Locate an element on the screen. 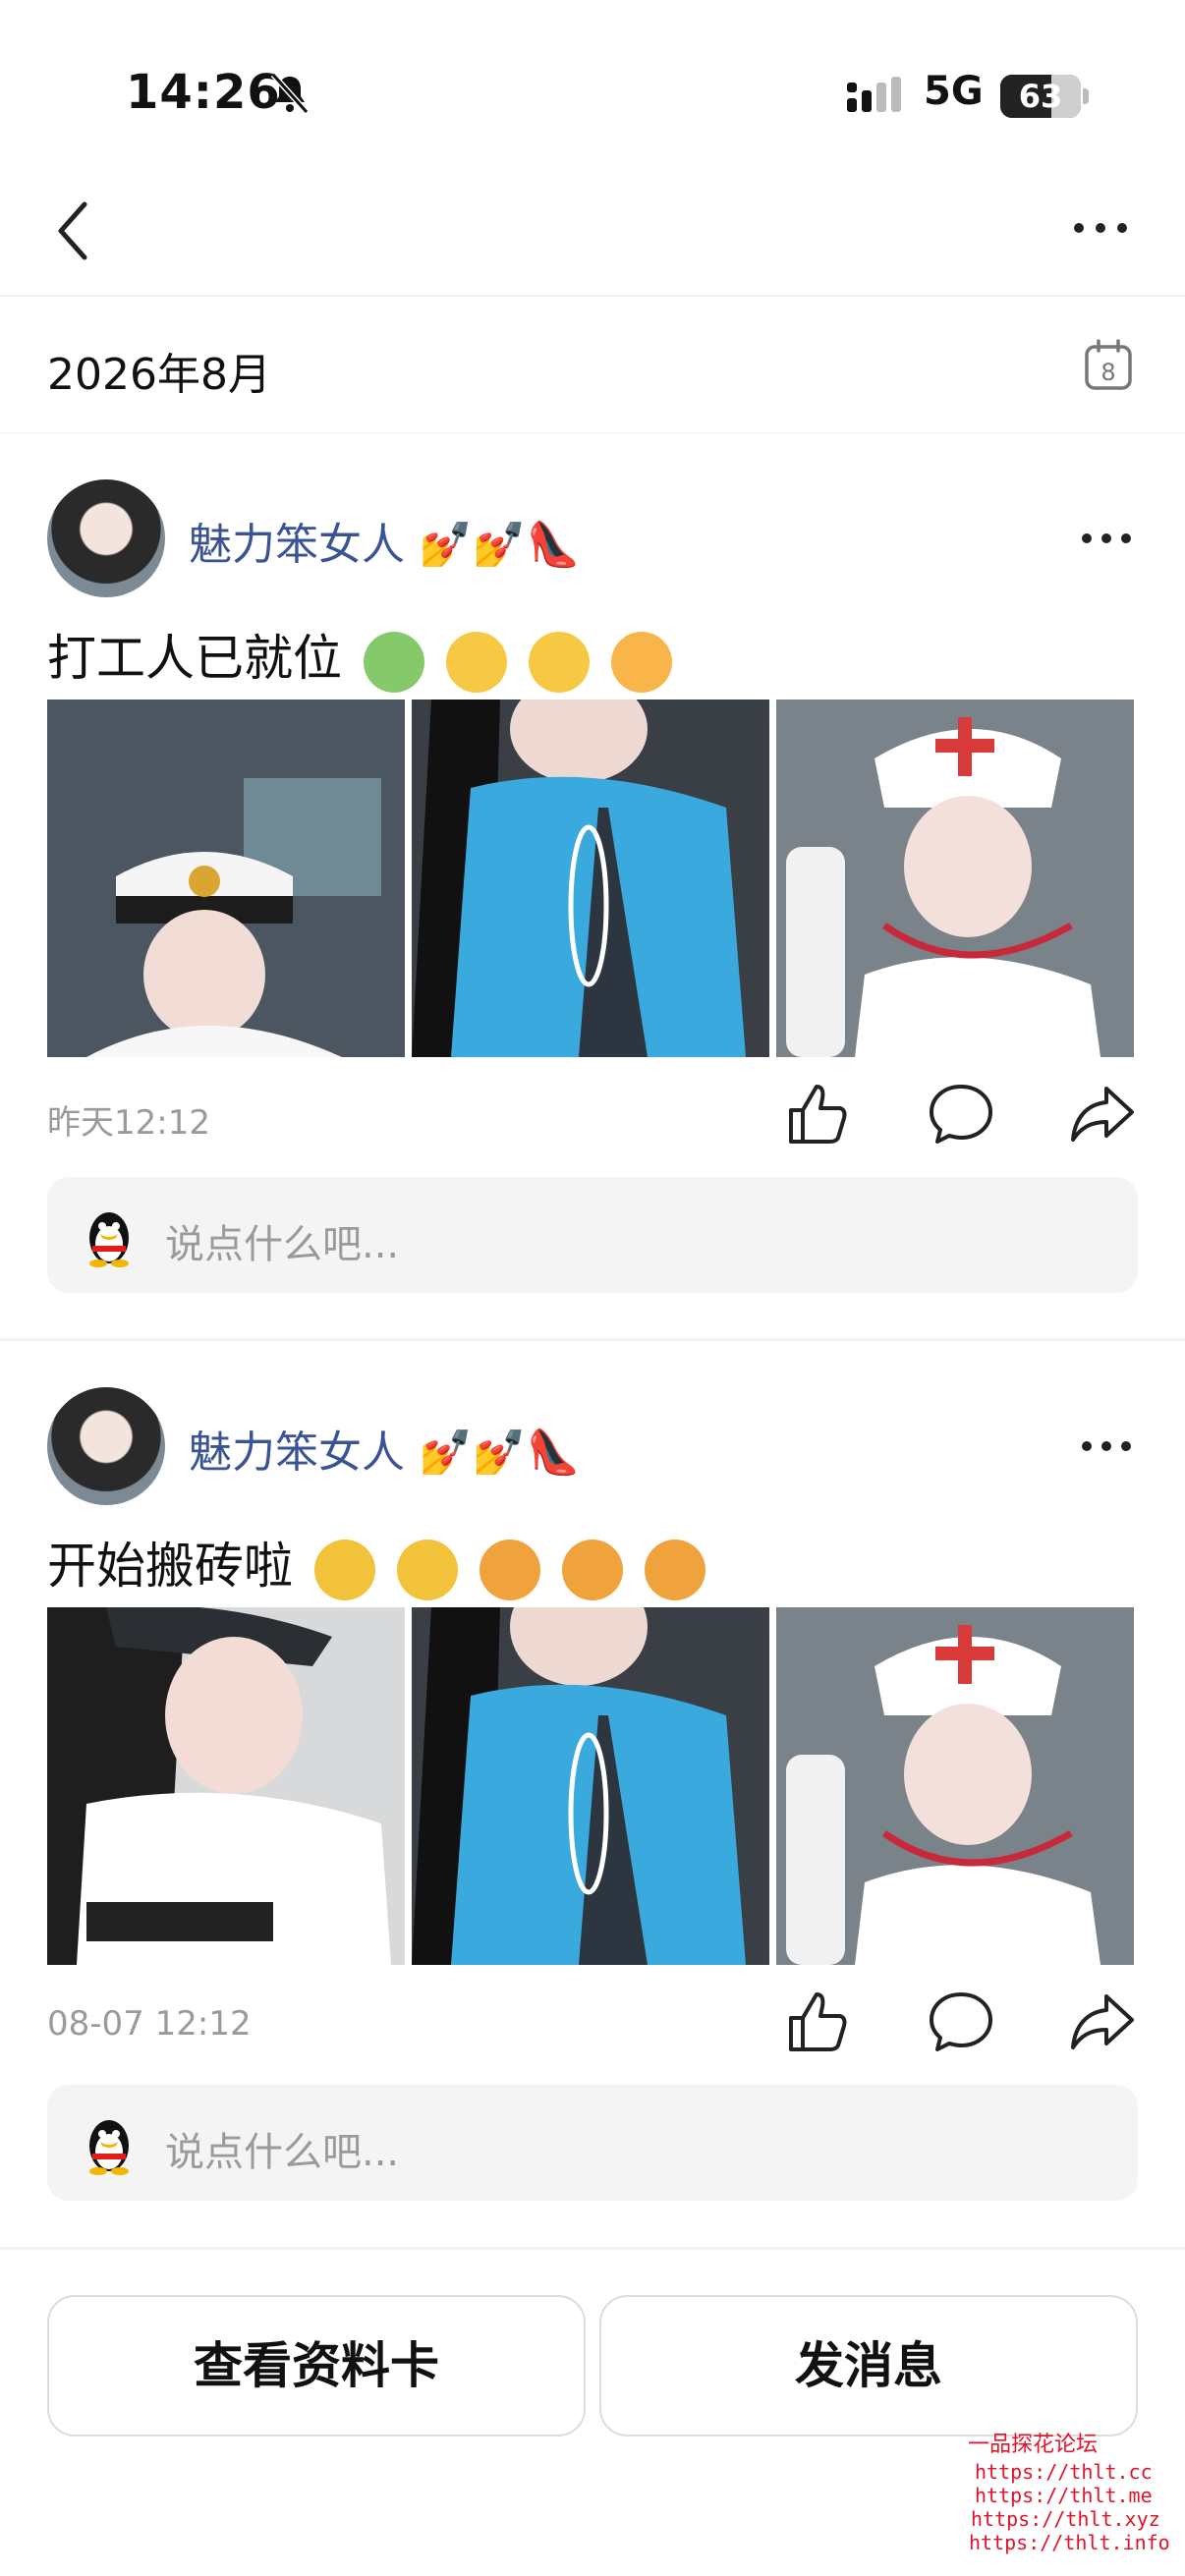 This screenshot has width=1185, height=2576. calendar-icon: 8 is located at coordinates (1108, 364).